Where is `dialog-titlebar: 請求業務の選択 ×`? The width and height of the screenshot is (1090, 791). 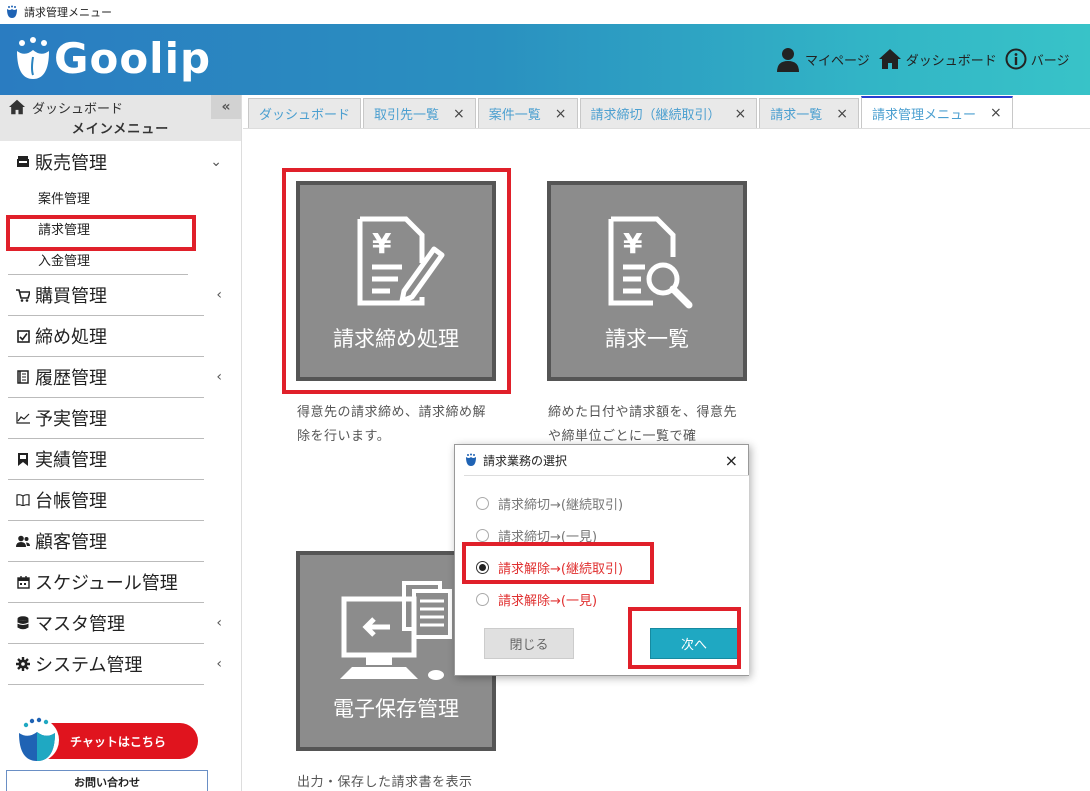
dialog-titlebar: 請求業務の選択 × is located at coordinates (601, 460).